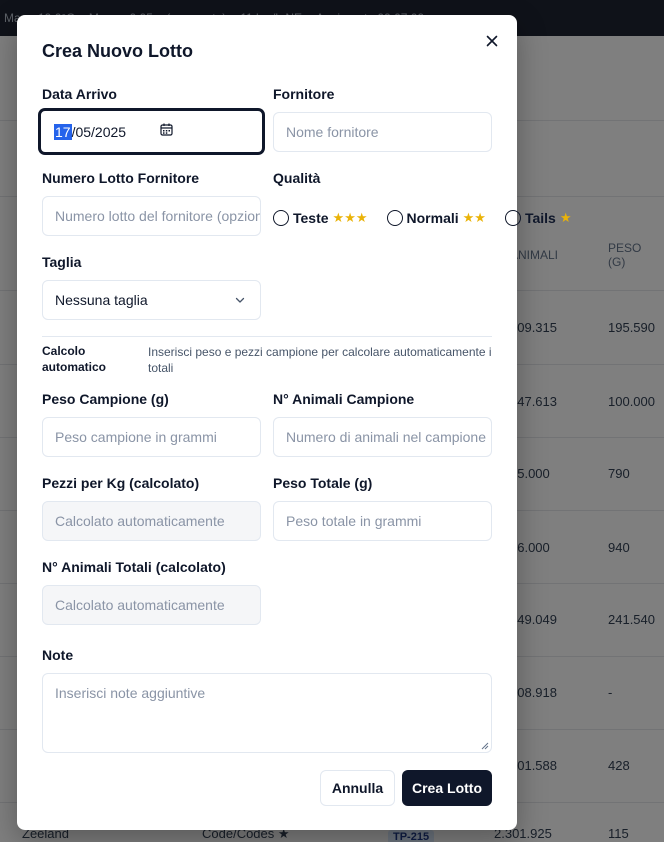  I want to click on qualita-option-normali: Normali ★★, so click(436, 218).